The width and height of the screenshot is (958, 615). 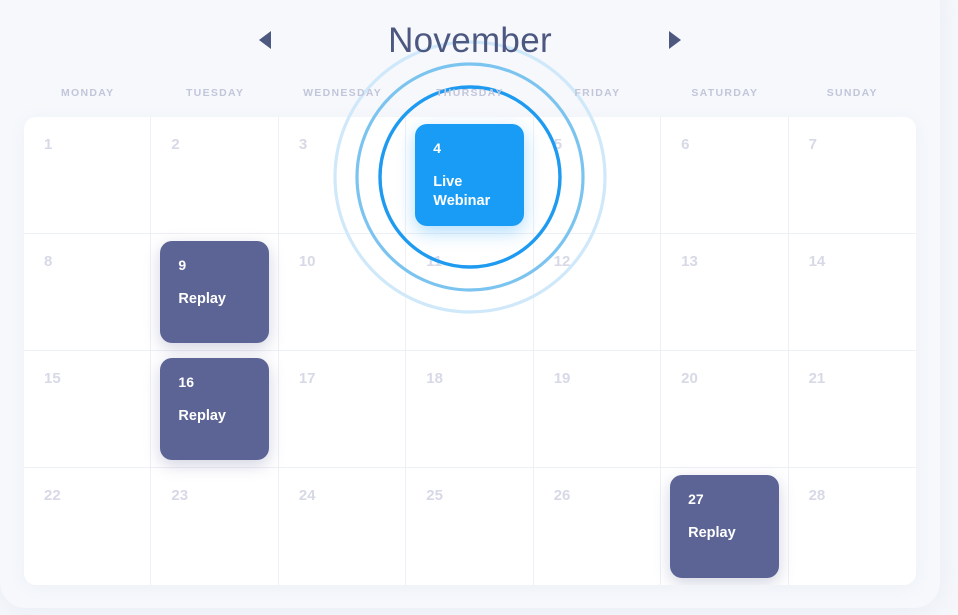 What do you see at coordinates (48, 261) in the screenshot?
I see `day-number: 8` at bounding box center [48, 261].